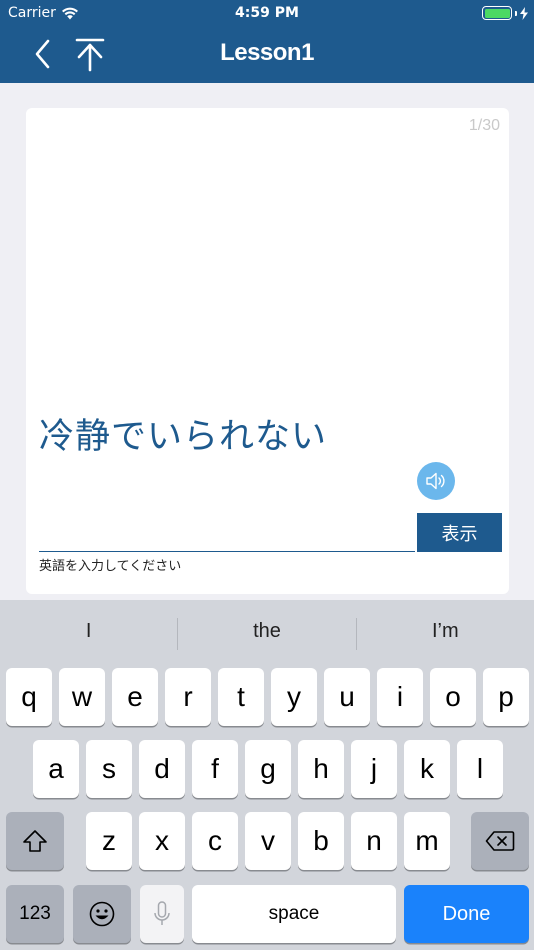  Describe the element at coordinates (188, 697) in the screenshot. I see `key-r: r` at that location.